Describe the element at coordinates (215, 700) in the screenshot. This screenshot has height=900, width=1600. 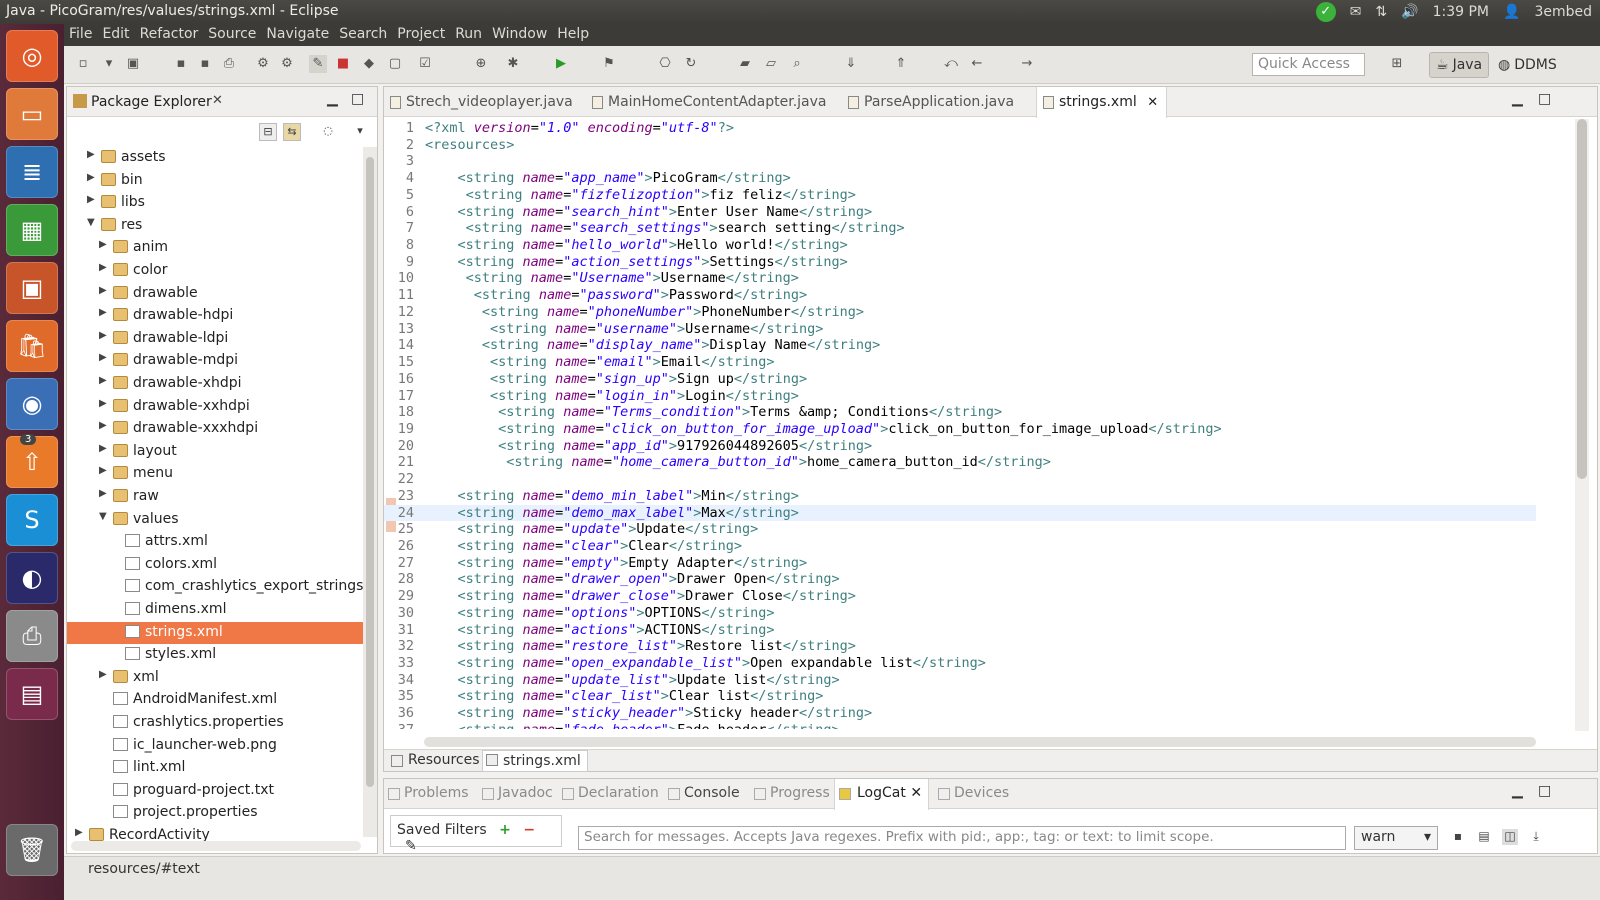
I see `tree-item: AndroidManifest.xml` at that location.